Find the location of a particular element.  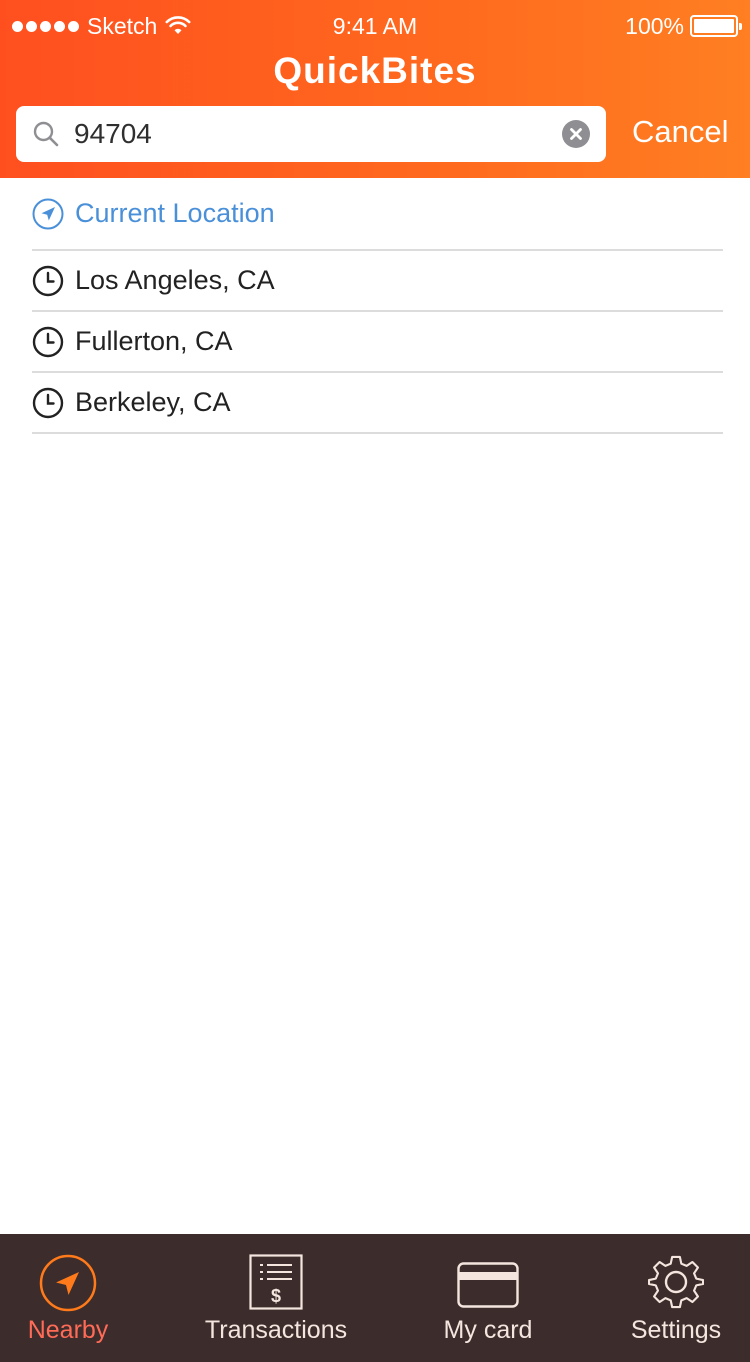

recent-location-row: Fullerton, CA is located at coordinates (377, 342).